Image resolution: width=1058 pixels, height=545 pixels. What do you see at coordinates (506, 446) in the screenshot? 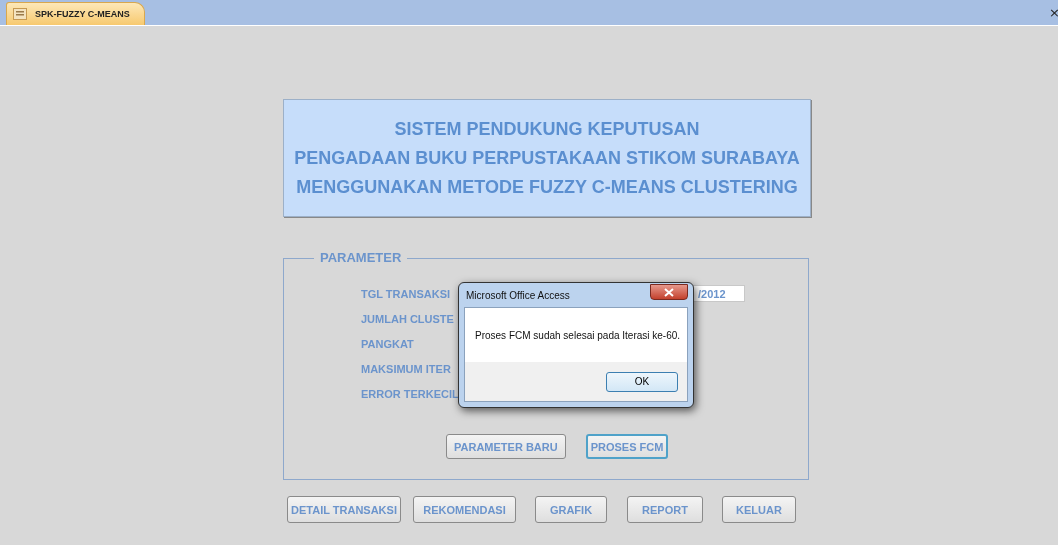
I see `action-button: PARAMETER BARU` at bounding box center [506, 446].